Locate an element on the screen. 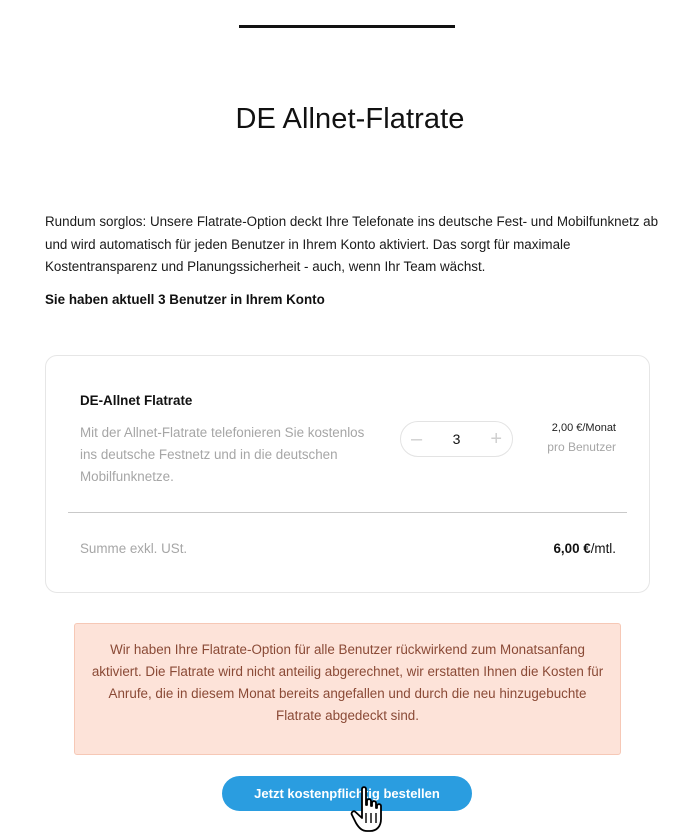 The image size is (700, 837). card-divider is located at coordinates (347, 512).